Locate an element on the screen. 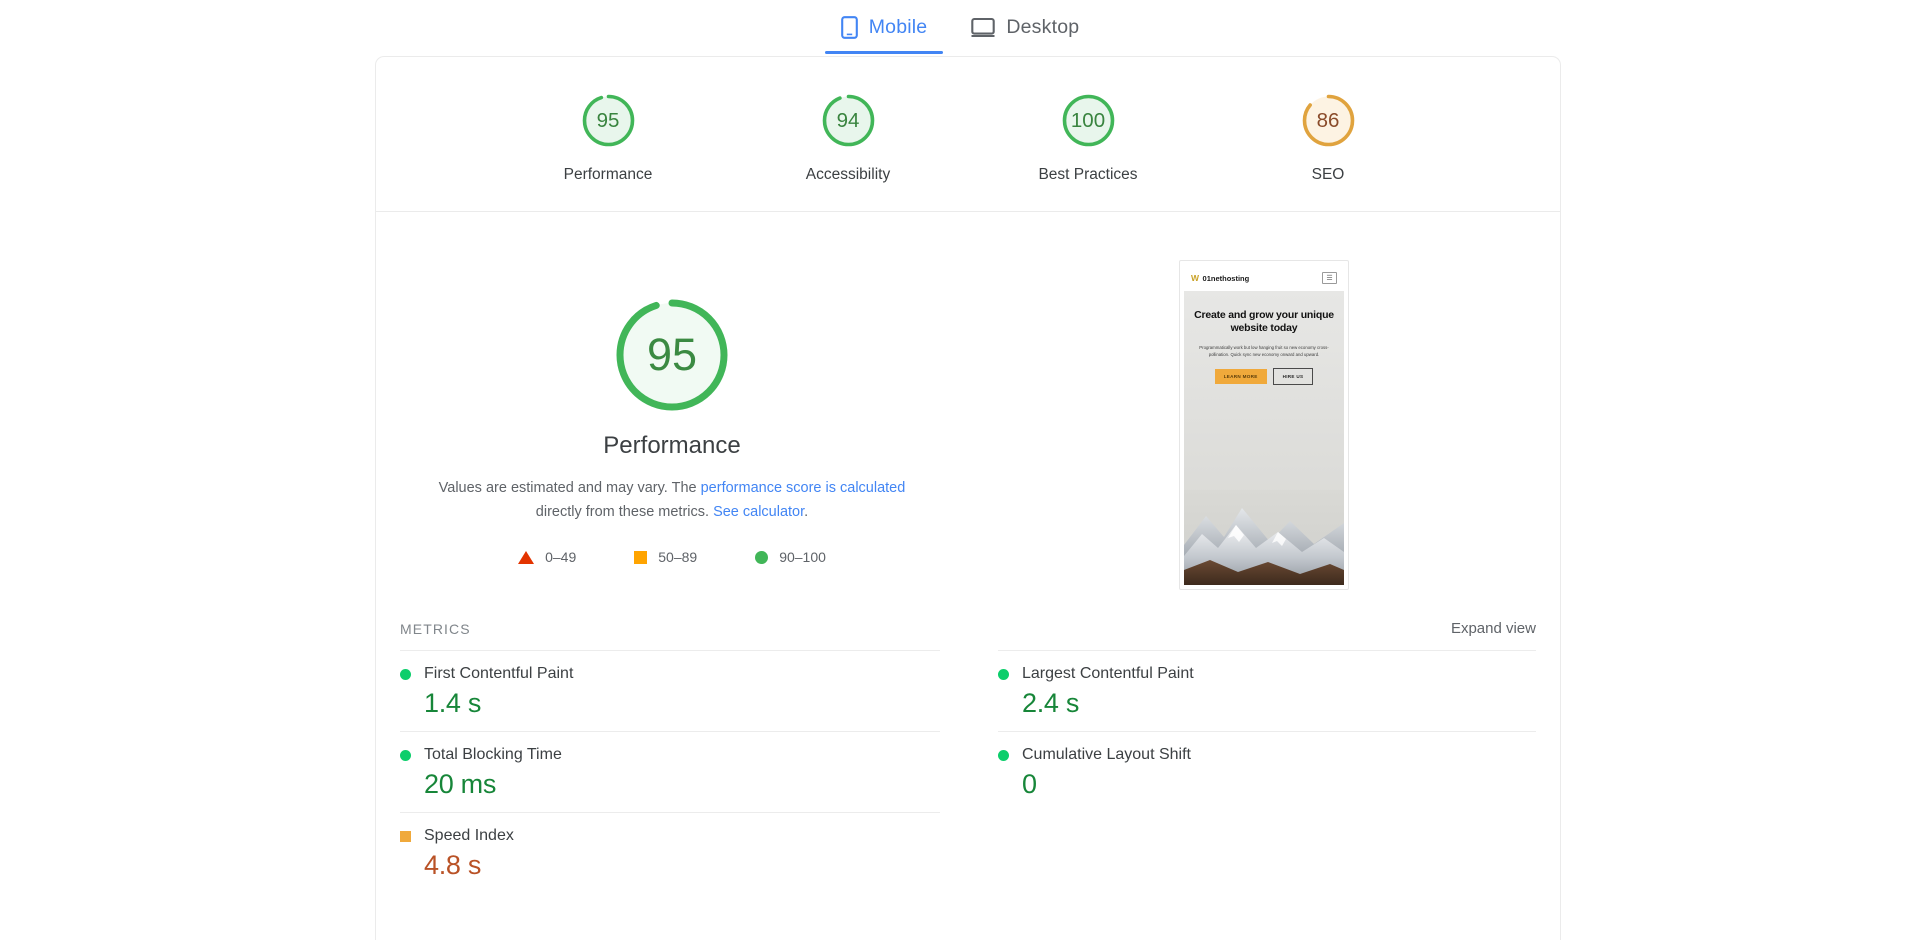 Image resolution: width=1920 pixels, height=940 pixels. gauge-performance: 95 is located at coordinates (608, 120).